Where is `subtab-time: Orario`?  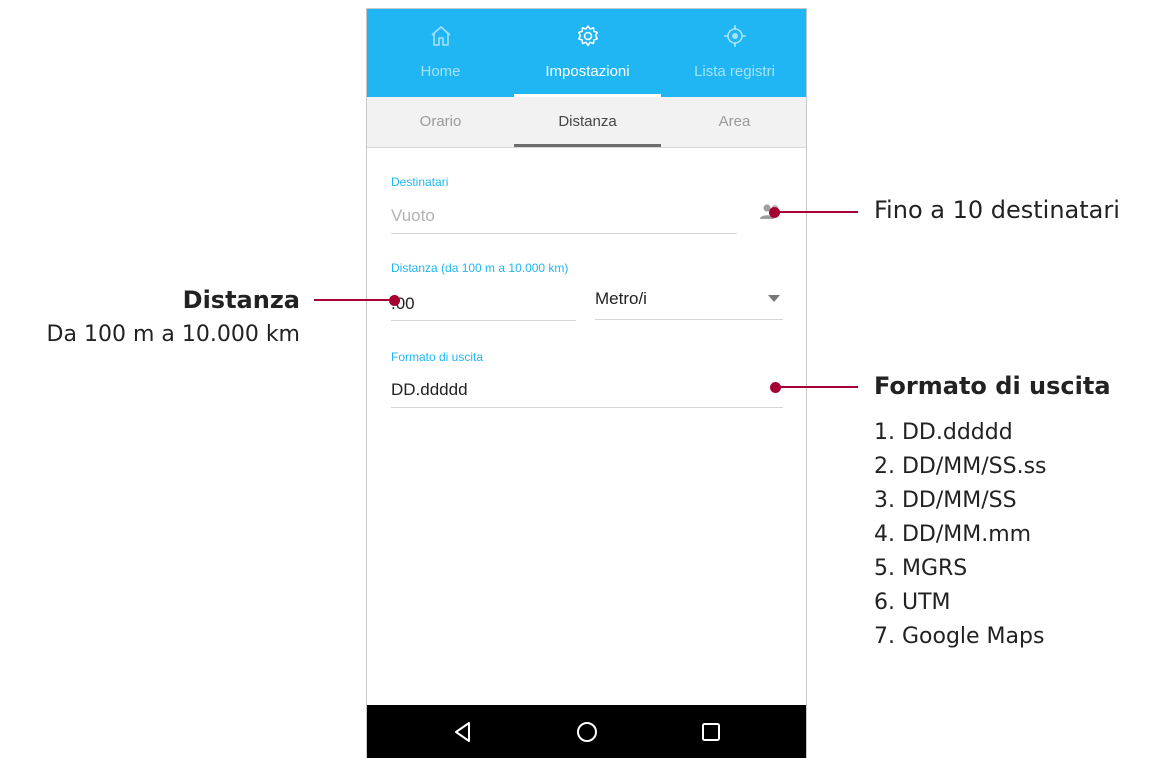 subtab-time: Orario is located at coordinates (440, 122).